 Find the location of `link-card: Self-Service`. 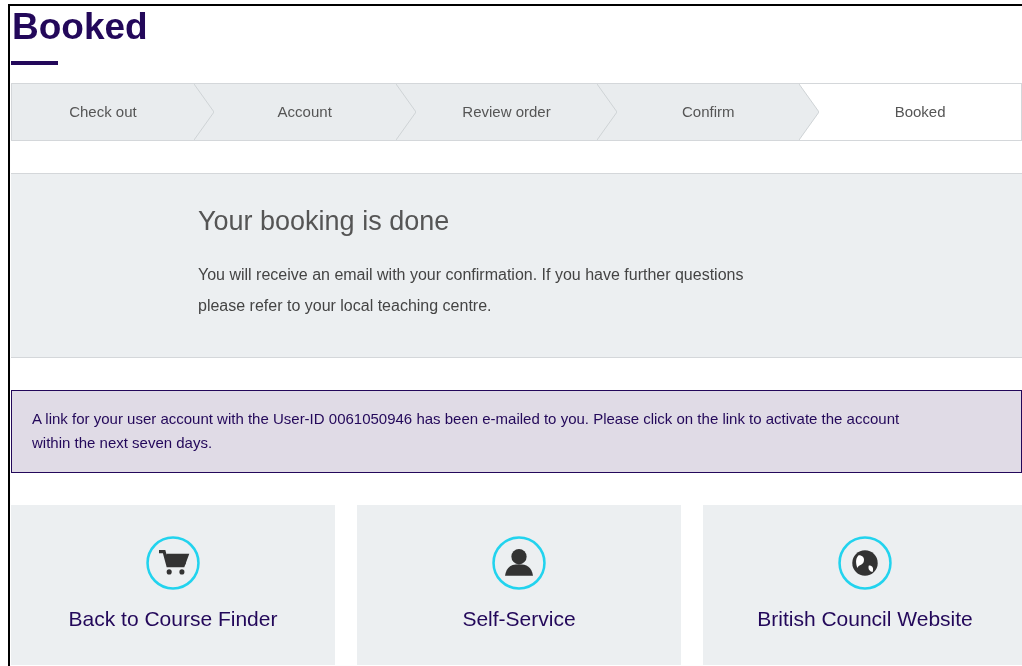

link-card: Self-Service is located at coordinates (519, 585).